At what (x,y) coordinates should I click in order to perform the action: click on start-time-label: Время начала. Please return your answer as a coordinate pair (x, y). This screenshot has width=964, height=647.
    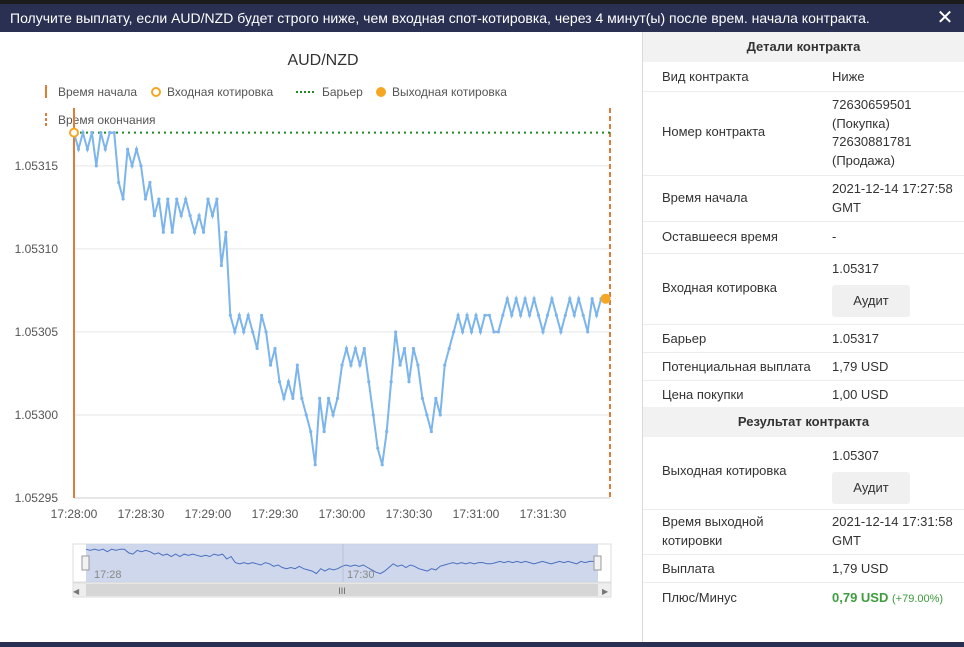
    Looking at the image, I should click on (705, 197).